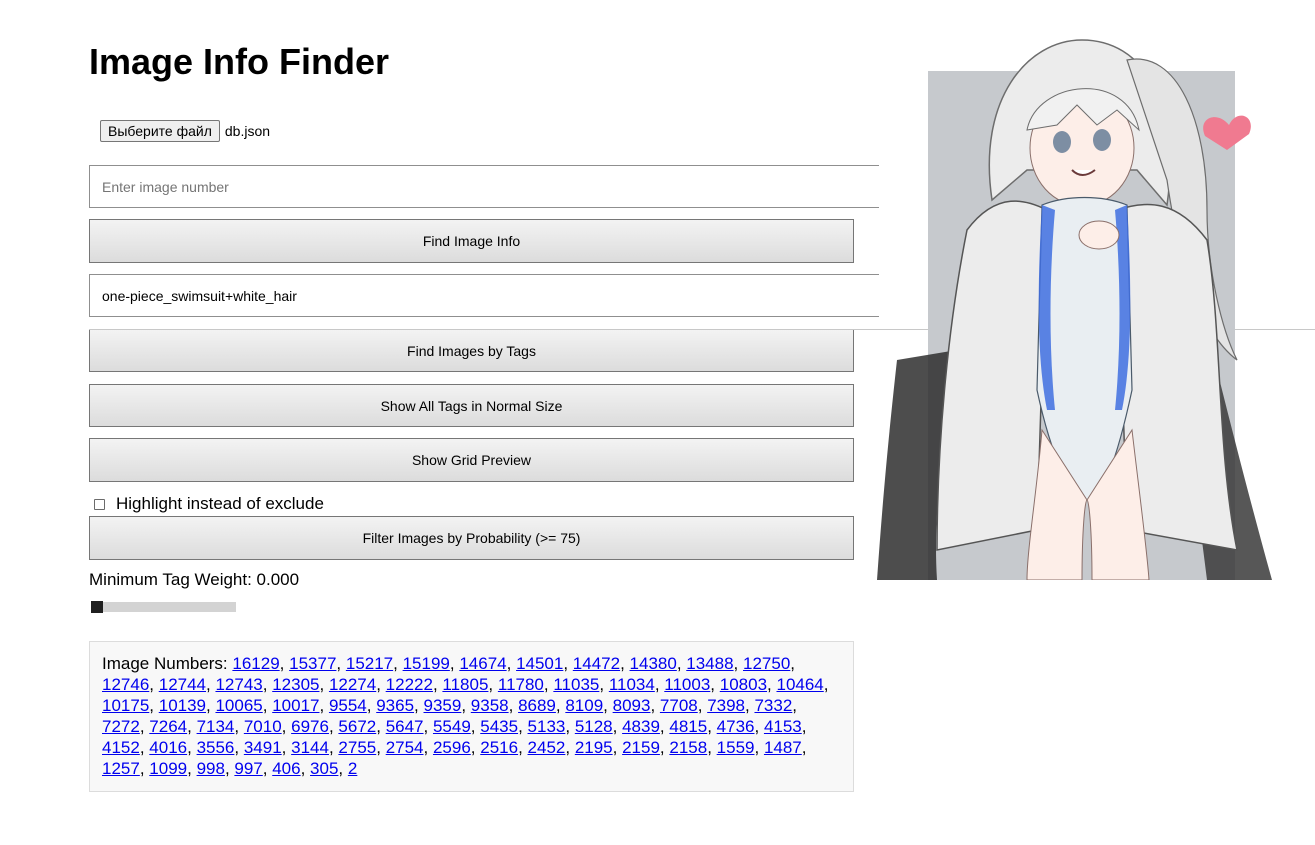 The height and width of the screenshot is (845, 1315). I want to click on image-number-link: 4153, so click(783, 726).